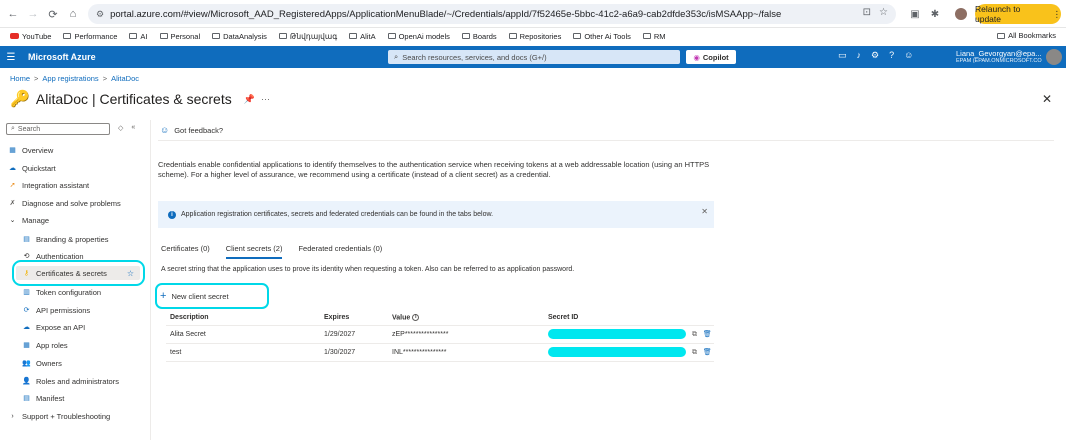 The height and width of the screenshot is (448, 1066). Describe the element at coordinates (243, 334) in the screenshot. I see `secret-description: Alita Secret` at that location.